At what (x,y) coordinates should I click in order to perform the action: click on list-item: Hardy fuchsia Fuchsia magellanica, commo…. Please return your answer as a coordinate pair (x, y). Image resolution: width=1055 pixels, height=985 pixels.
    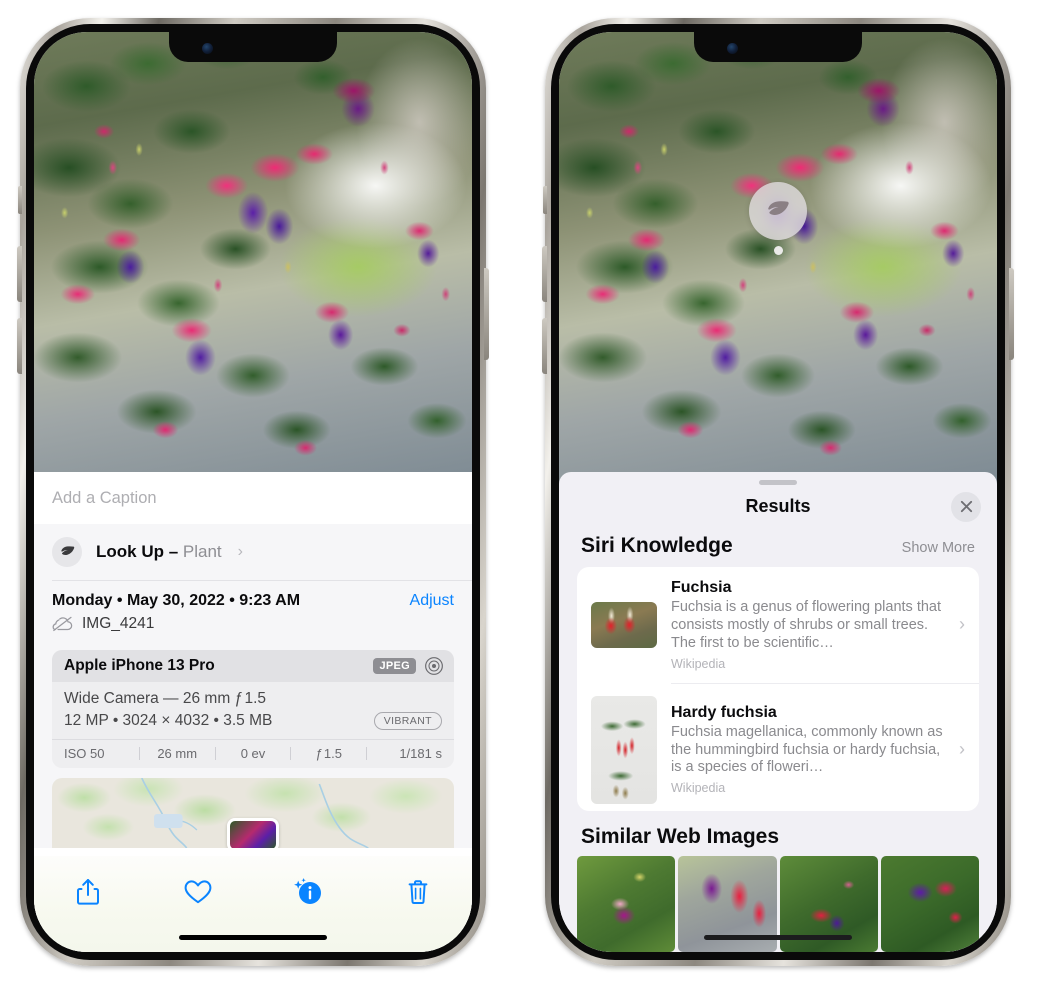
    Looking at the image, I should click on (778, 747).